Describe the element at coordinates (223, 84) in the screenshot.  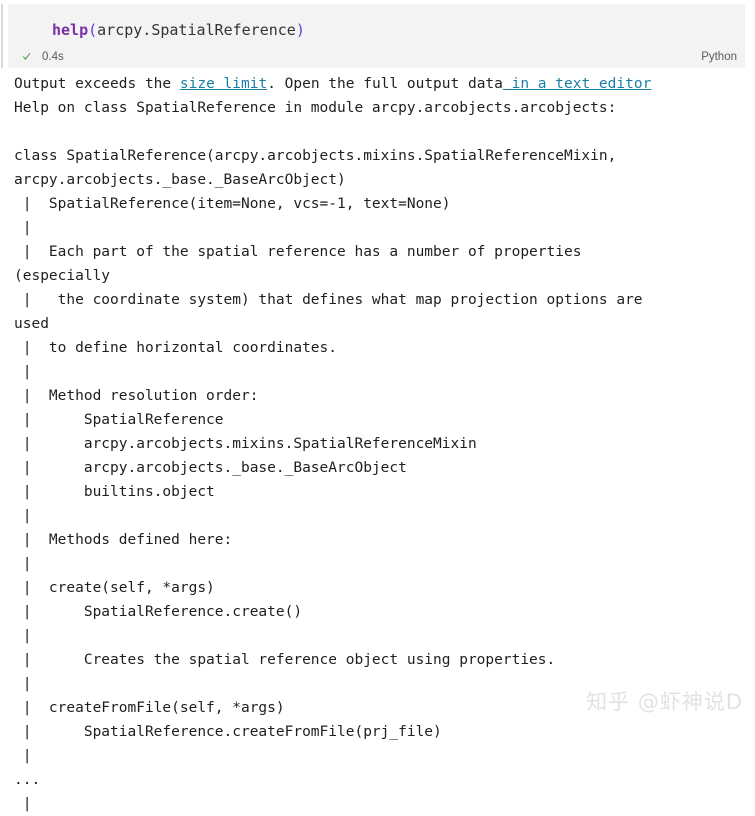
I see `size-limit-link: size limit` at that location.